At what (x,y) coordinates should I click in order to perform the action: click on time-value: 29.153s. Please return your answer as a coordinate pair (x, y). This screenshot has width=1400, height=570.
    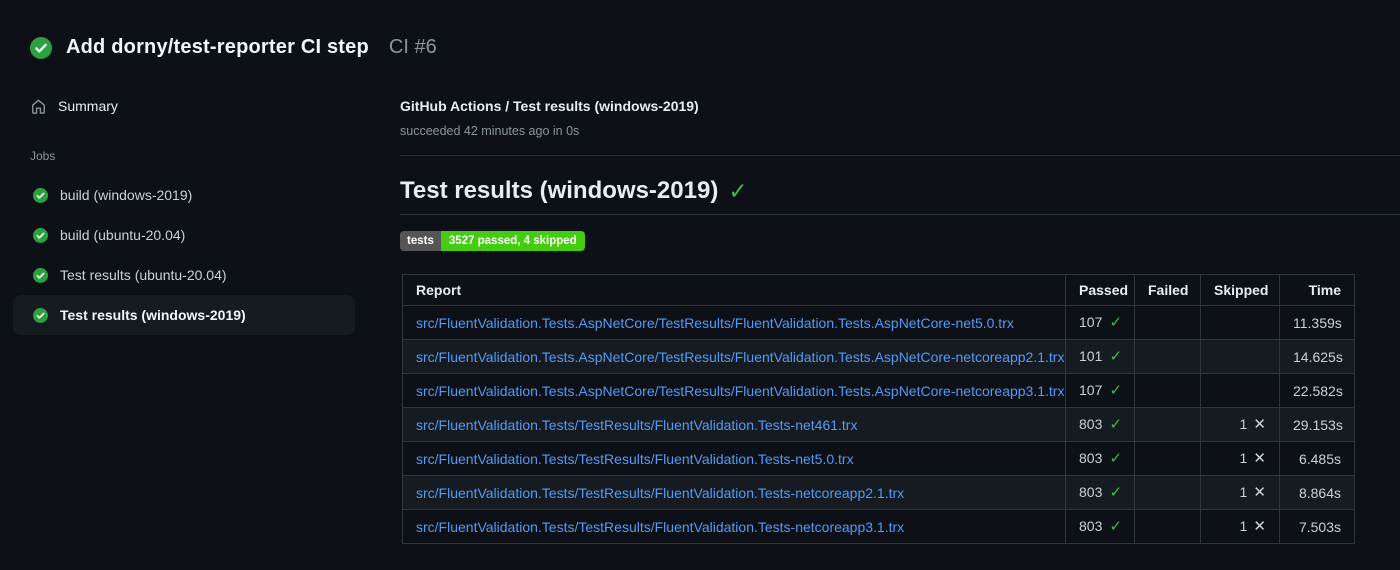
    Looking at the image, I should click on (1318, 424).